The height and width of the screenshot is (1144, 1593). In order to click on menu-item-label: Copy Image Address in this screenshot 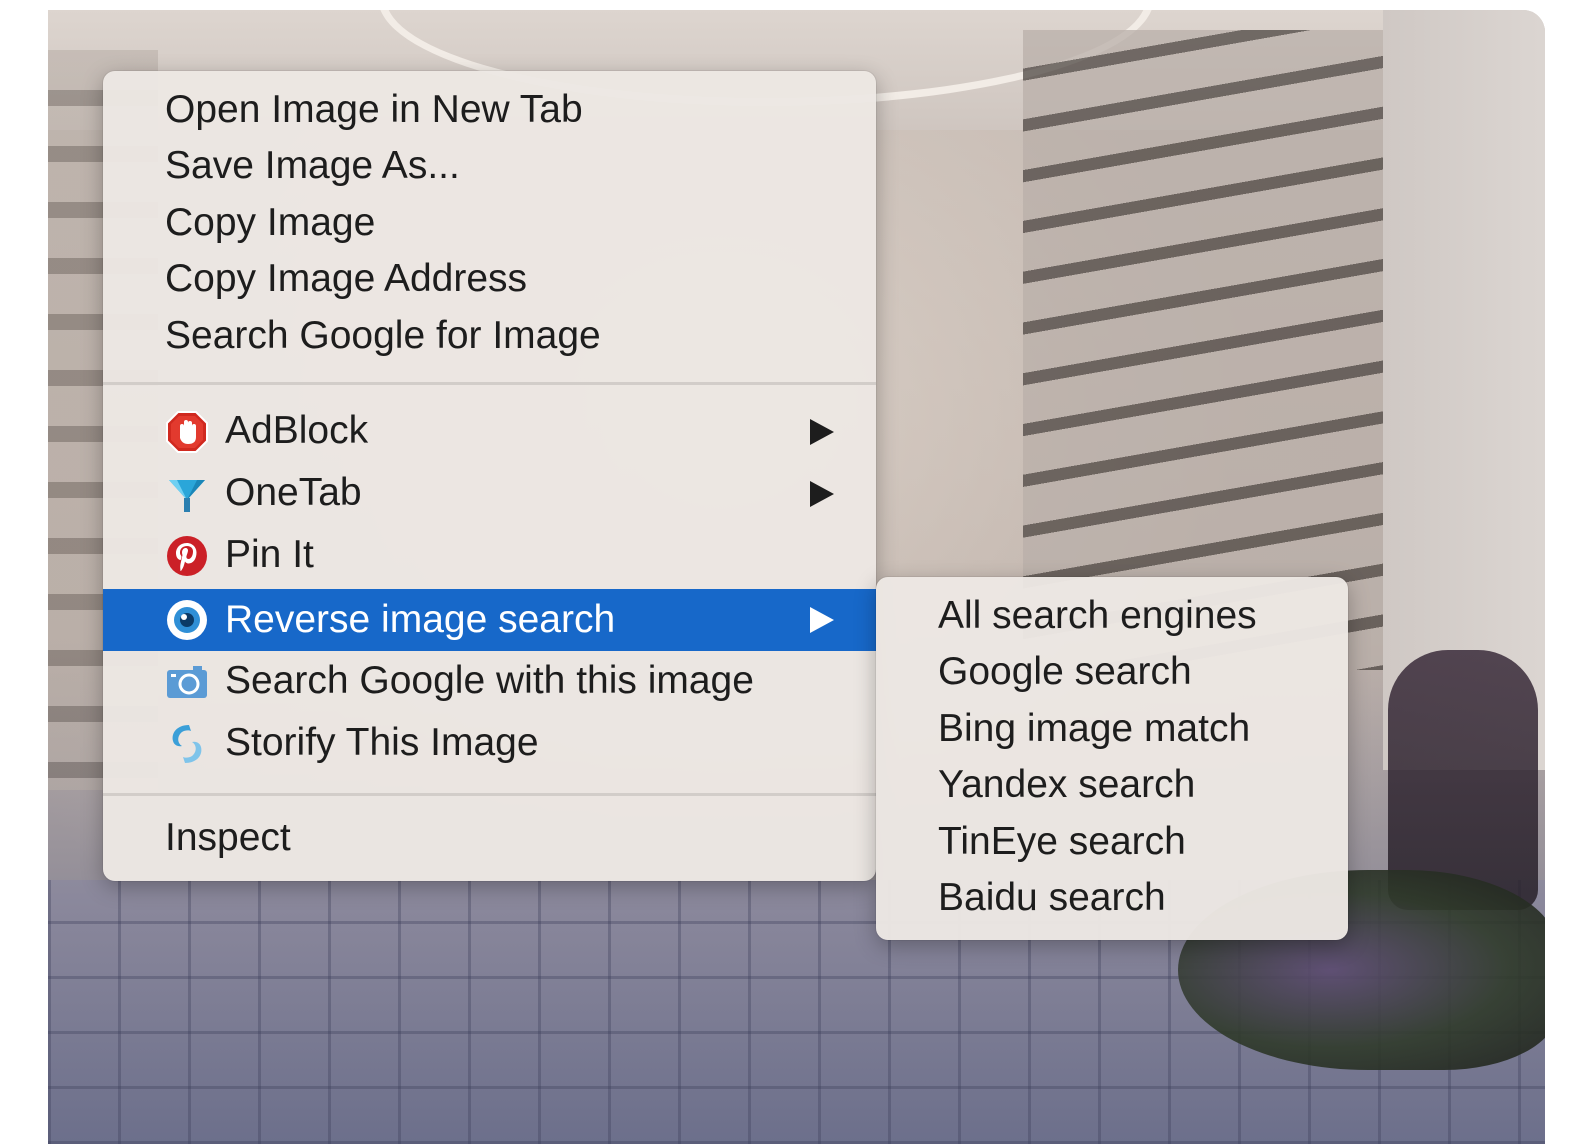, I will do `click(346, 278)`.